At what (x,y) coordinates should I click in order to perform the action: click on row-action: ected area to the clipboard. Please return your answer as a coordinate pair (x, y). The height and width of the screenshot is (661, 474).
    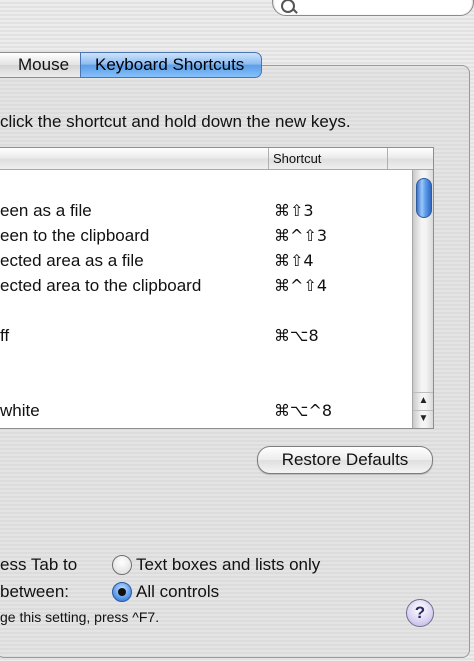
    Looking at the image, I should click on (101, 285).